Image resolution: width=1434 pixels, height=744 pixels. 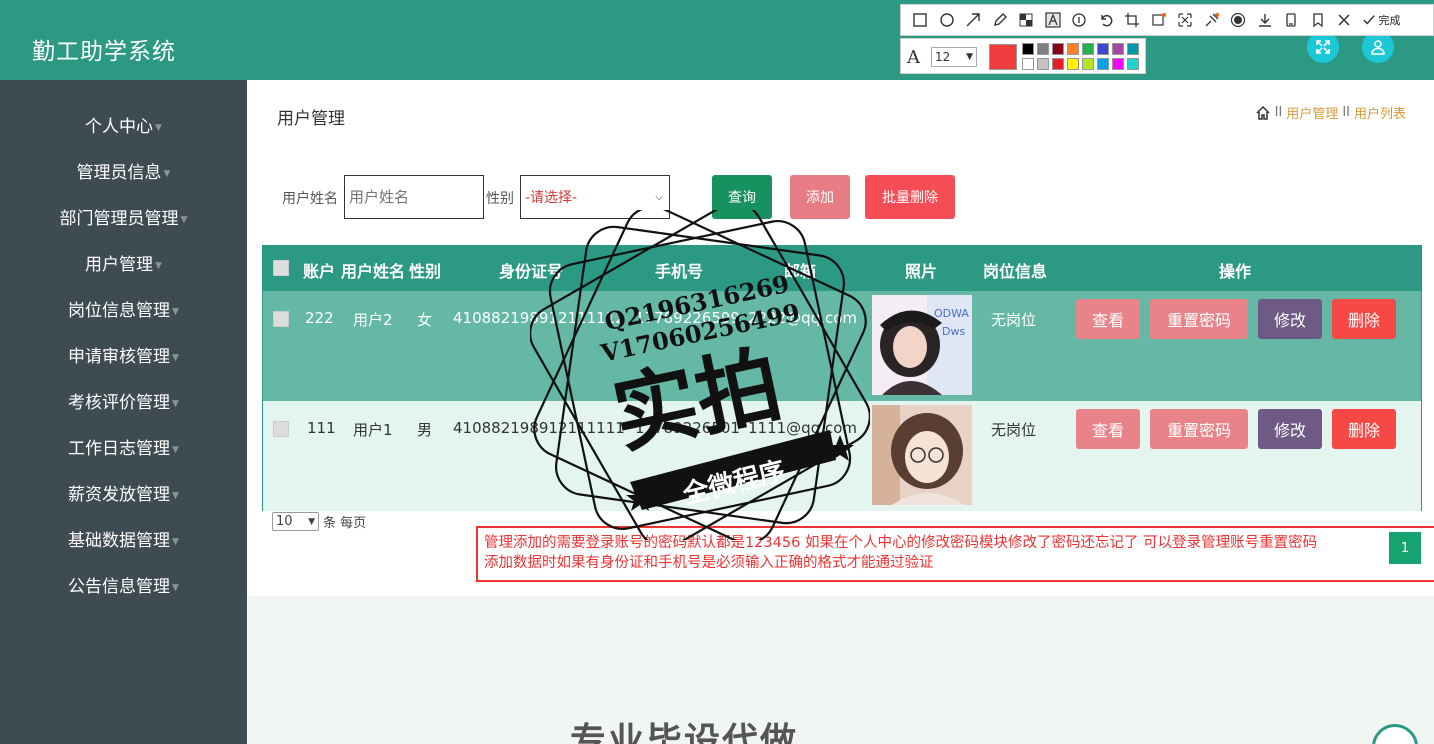 I want to click on cell-account: 222, so click(x=319, y=318).